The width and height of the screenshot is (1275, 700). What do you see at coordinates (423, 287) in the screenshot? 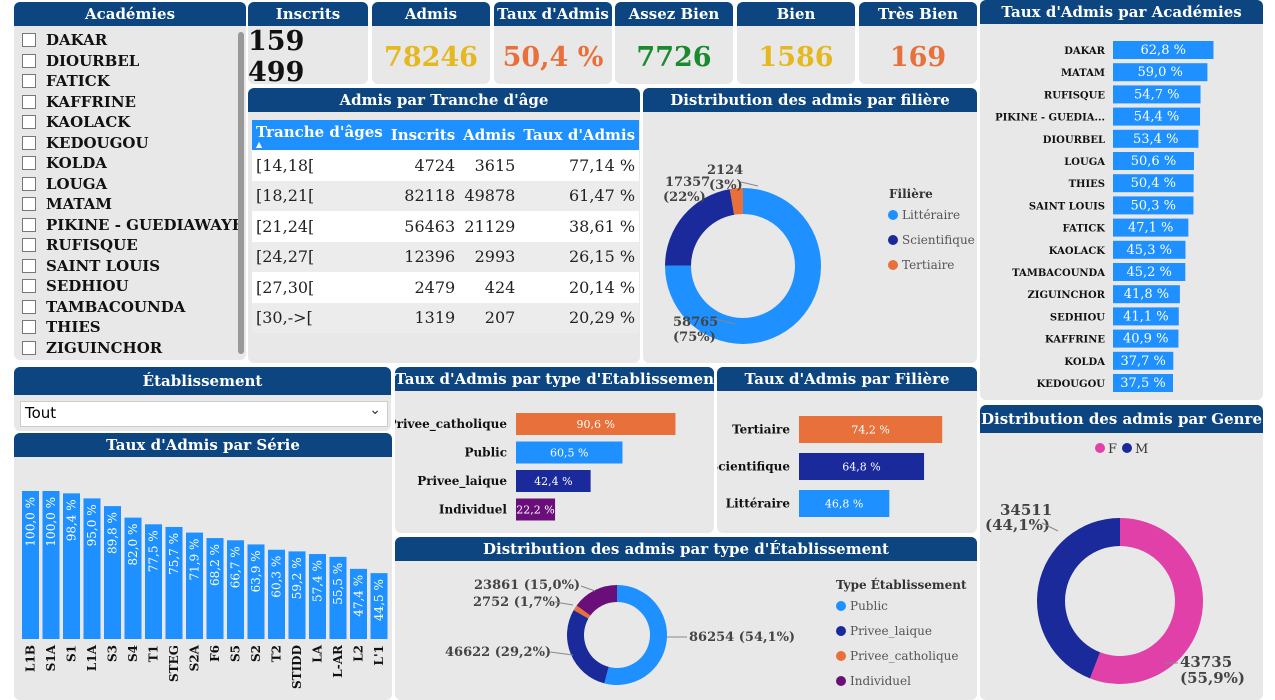
I see `table-cell: 2479` at bounding box center [423, 287].